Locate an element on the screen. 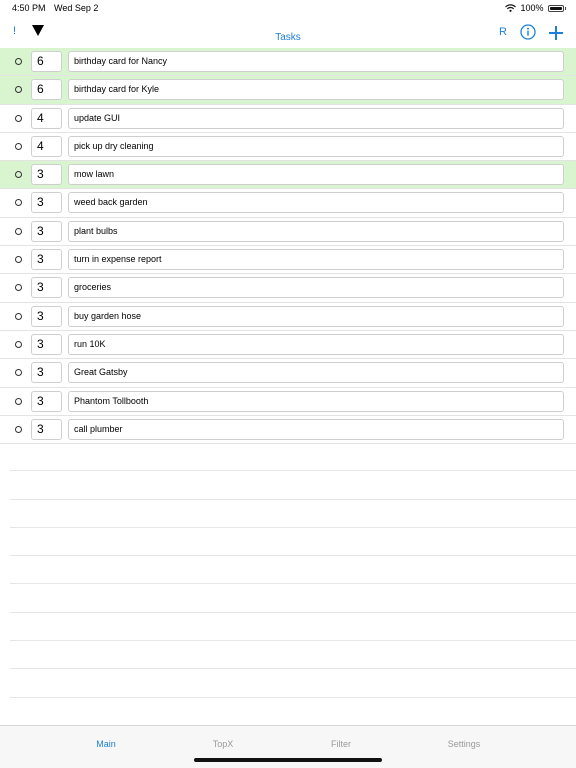  task-row: 3 turn in expense report is located at coordinates (288, 260).